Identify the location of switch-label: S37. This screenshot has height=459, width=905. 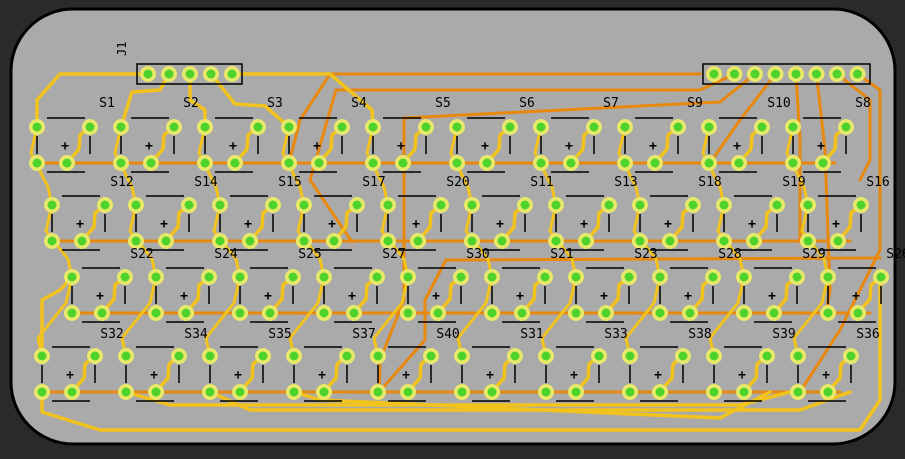
(363, 334).